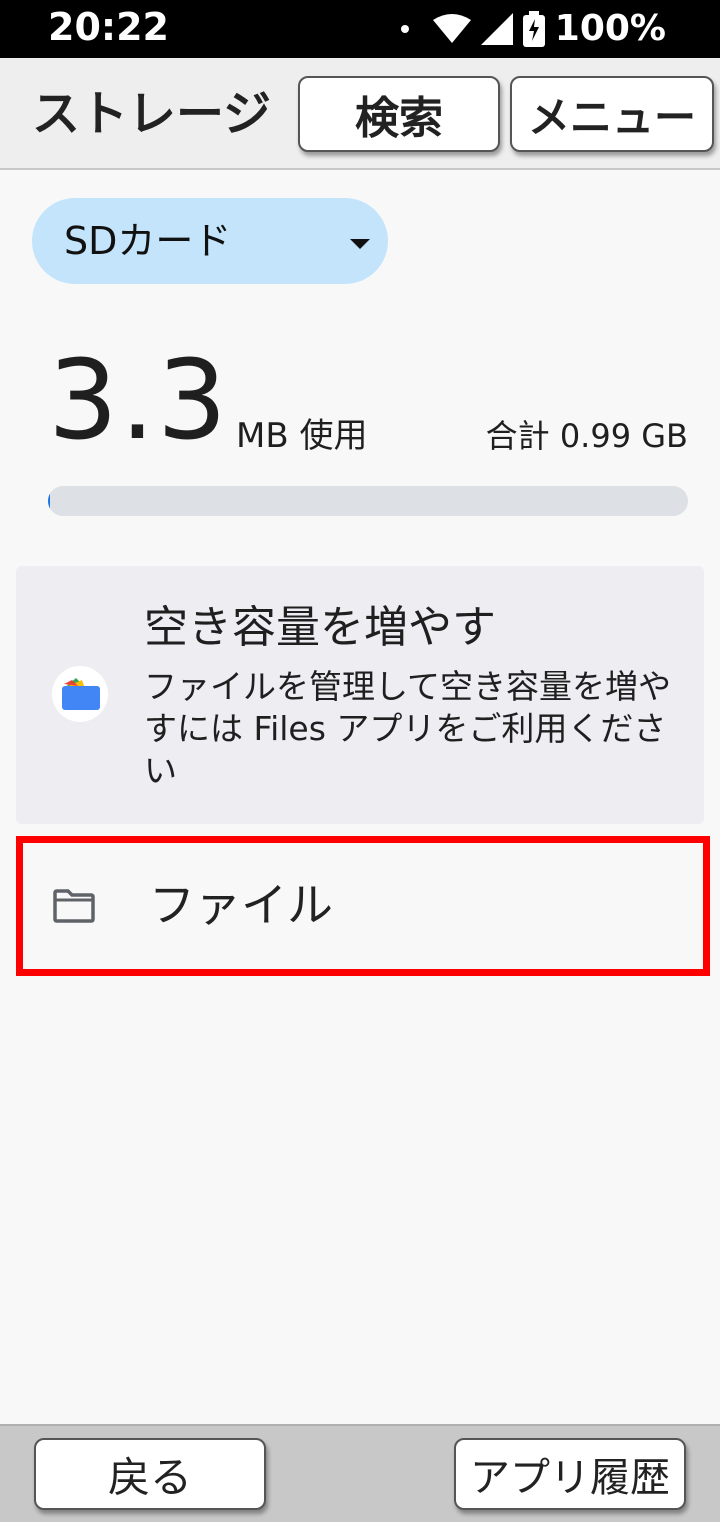 Image resolution: width=720 pixels, height=1522 pixels. I want to click on promo-description: ファイルを管理して空き容量を増やすには Files アプリをご利用ください, so click(408, 728).